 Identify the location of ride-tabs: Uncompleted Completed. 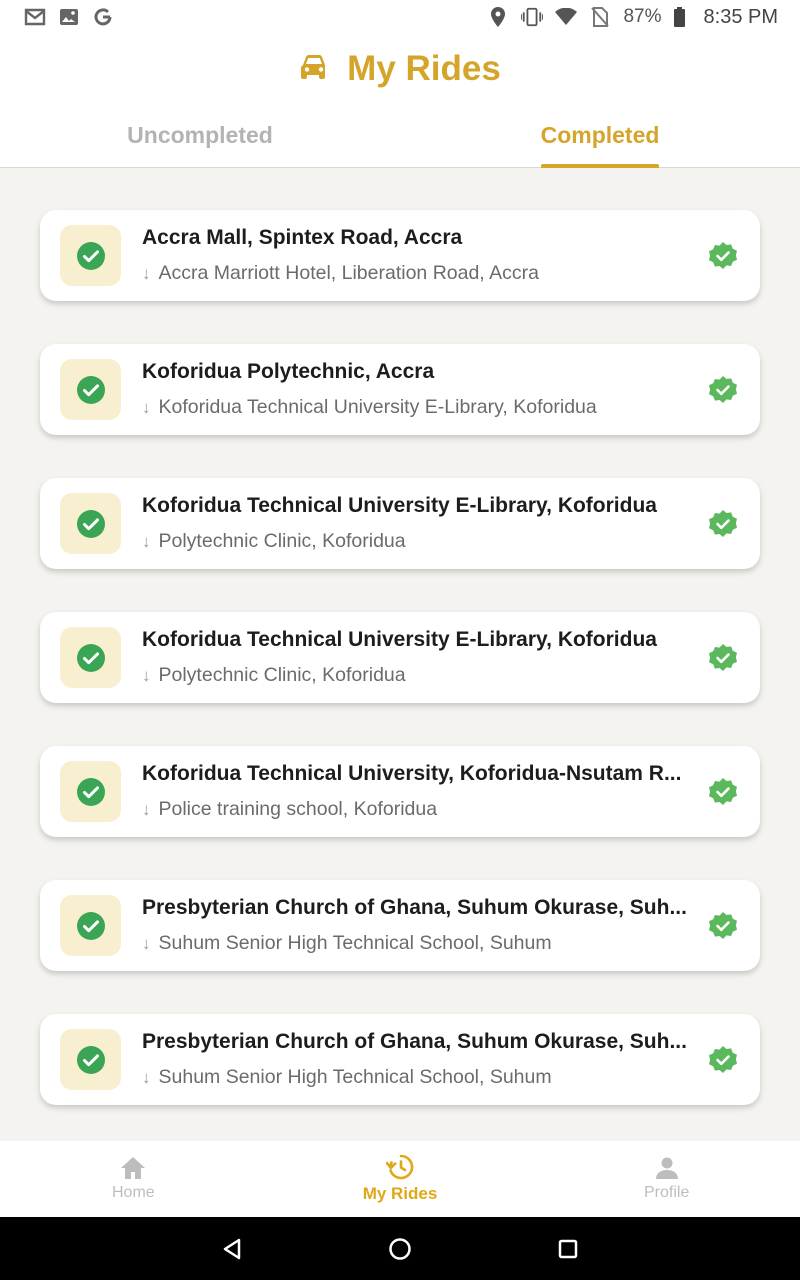
(400, 136).